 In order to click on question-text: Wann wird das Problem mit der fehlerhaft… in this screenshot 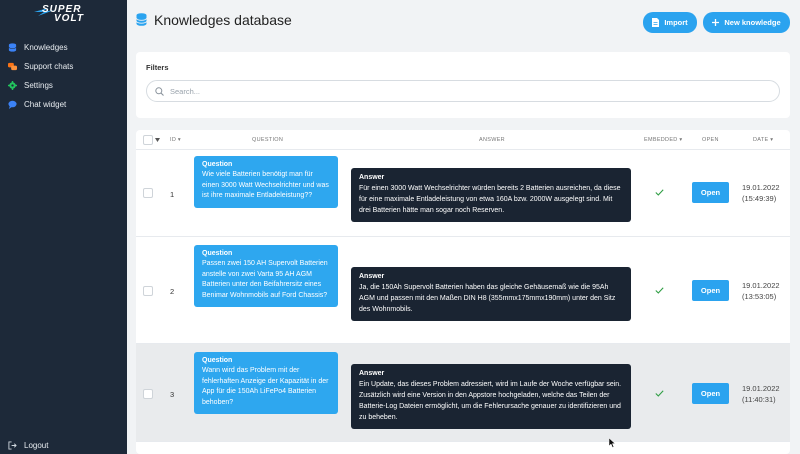, I will do `click(265, 386)`.